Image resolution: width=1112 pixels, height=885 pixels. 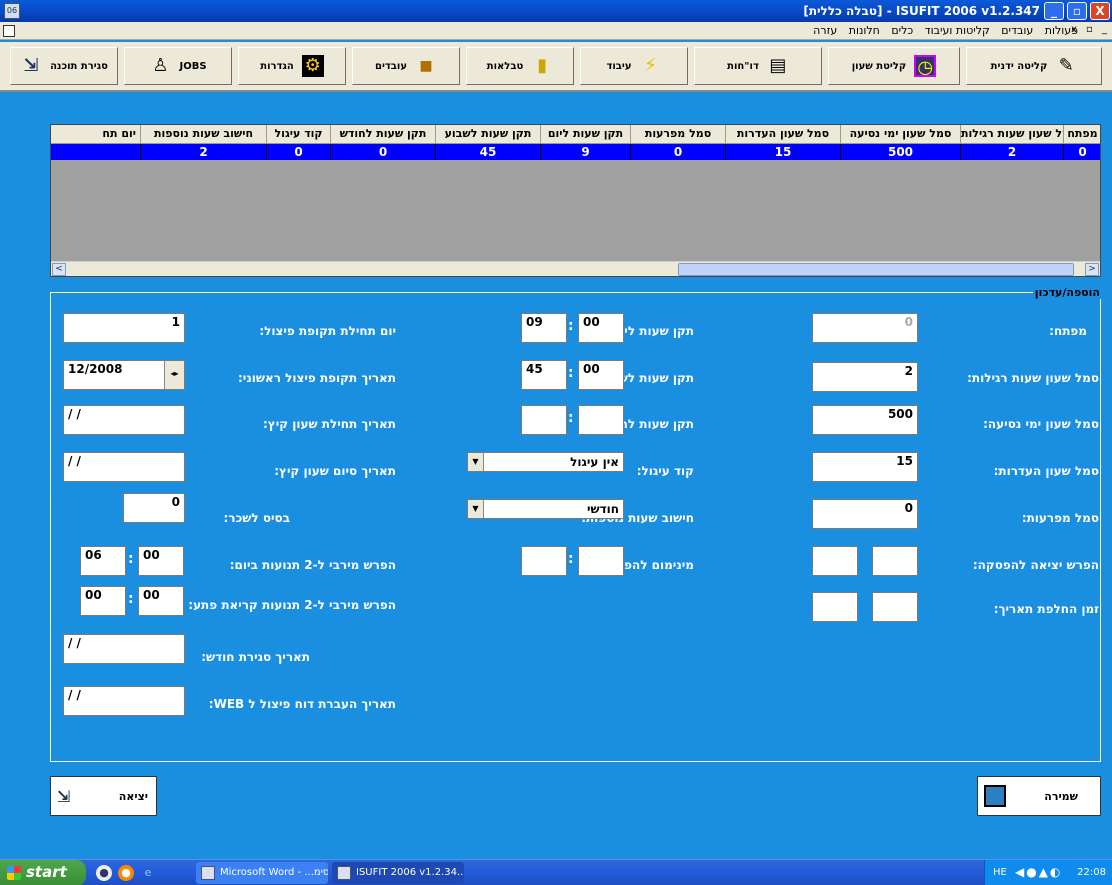 What do you see at coordinates (520, 66) in the screenshot?
I see `tables-button: טבלאות ▮` at bounding box center [520, 66].